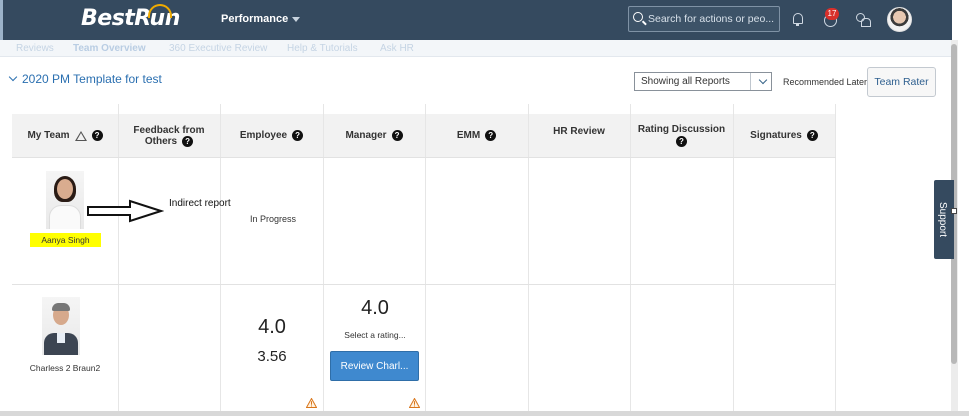  Describe the element at coordinates (218, 48) in the screenshot. I see `subnav-item-360-review: 360 Executive Review` at that location.